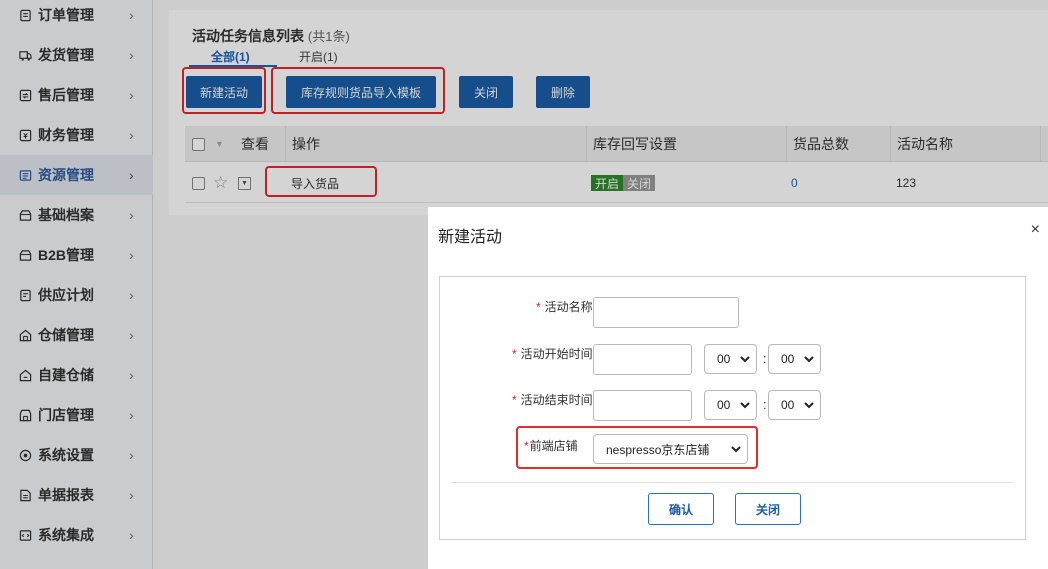 This screenshot has height=569, width=1048. What do you see at coordinates (788, 359) in the screenshot?
I see `start-minute-value: 00` at bounding box center [788, 359].